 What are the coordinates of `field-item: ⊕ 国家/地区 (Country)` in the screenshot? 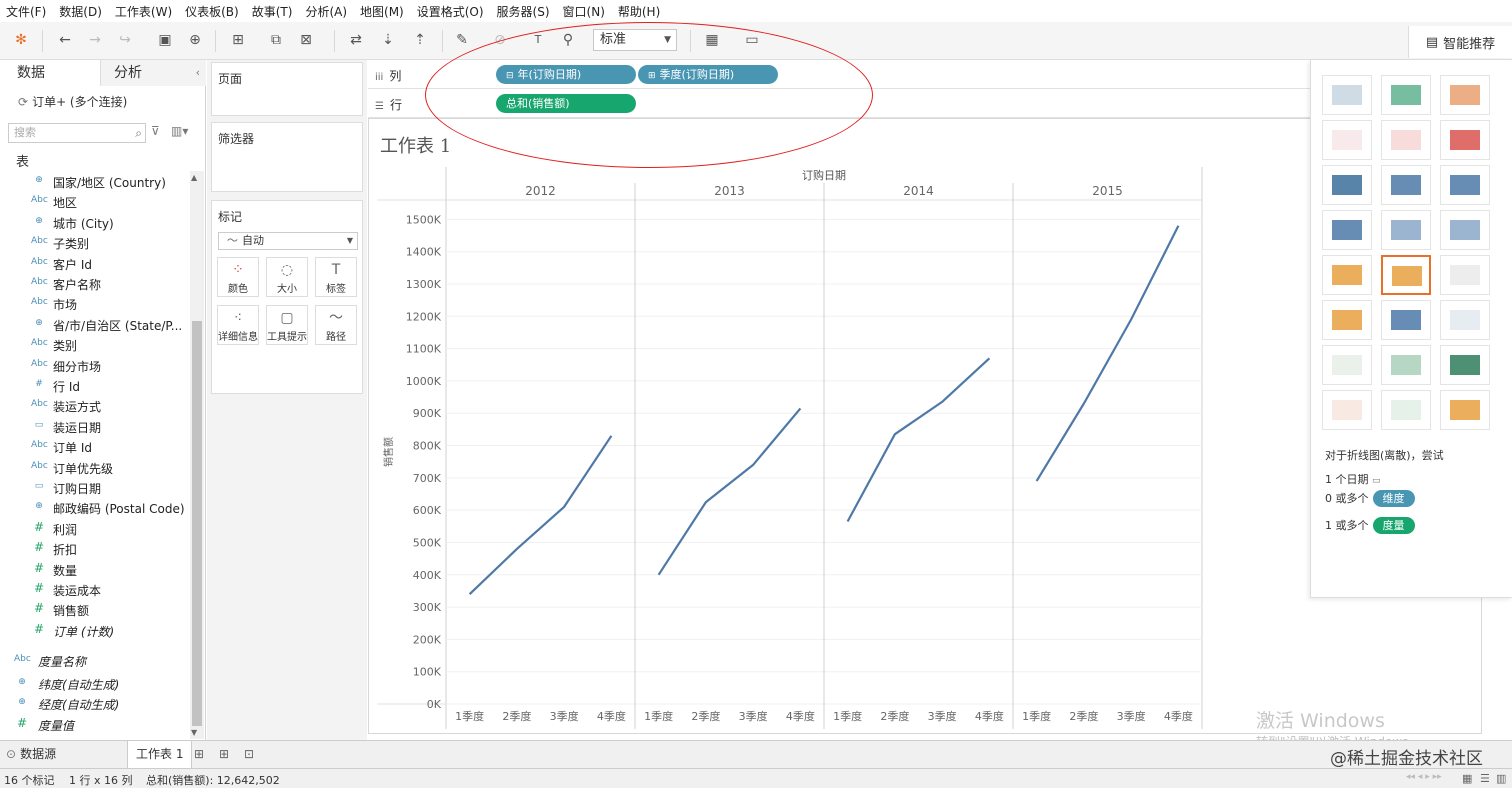 It's located at (95, 182).